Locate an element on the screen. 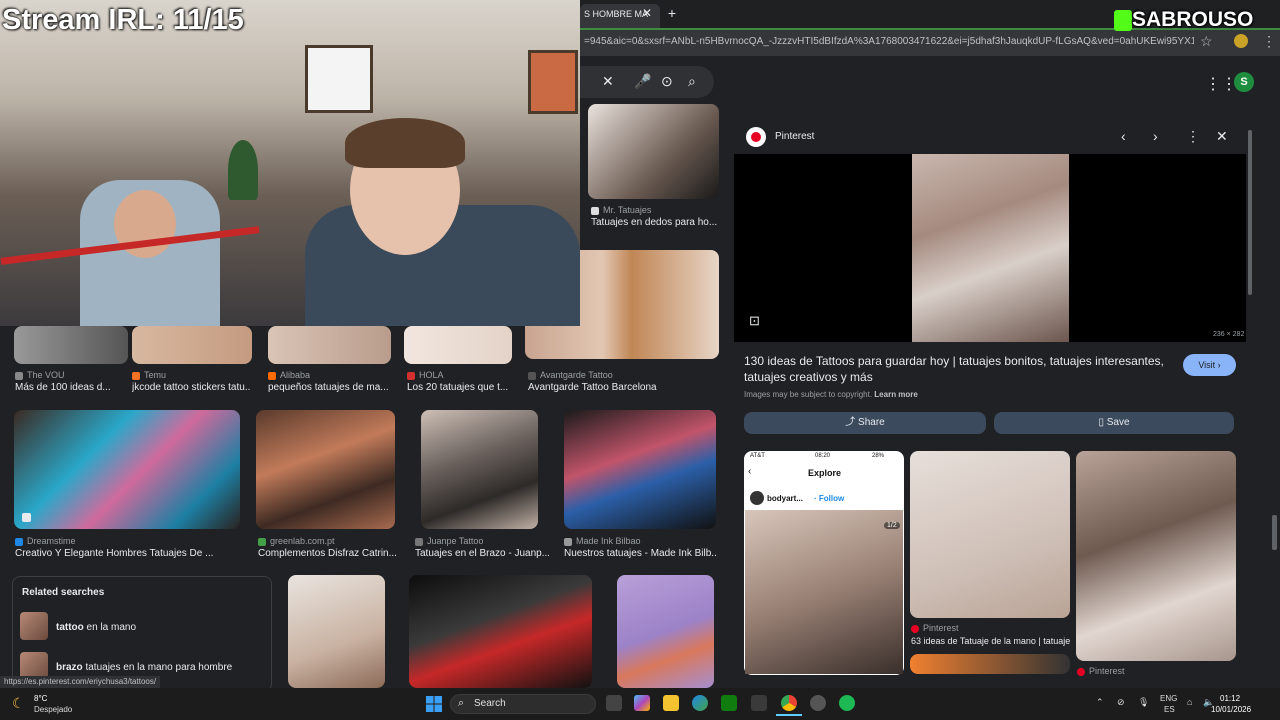 The width and height of the screenshot is (1280, 720). tray-overflow-icon: ⌃ is located at coordinates (1100, 702).